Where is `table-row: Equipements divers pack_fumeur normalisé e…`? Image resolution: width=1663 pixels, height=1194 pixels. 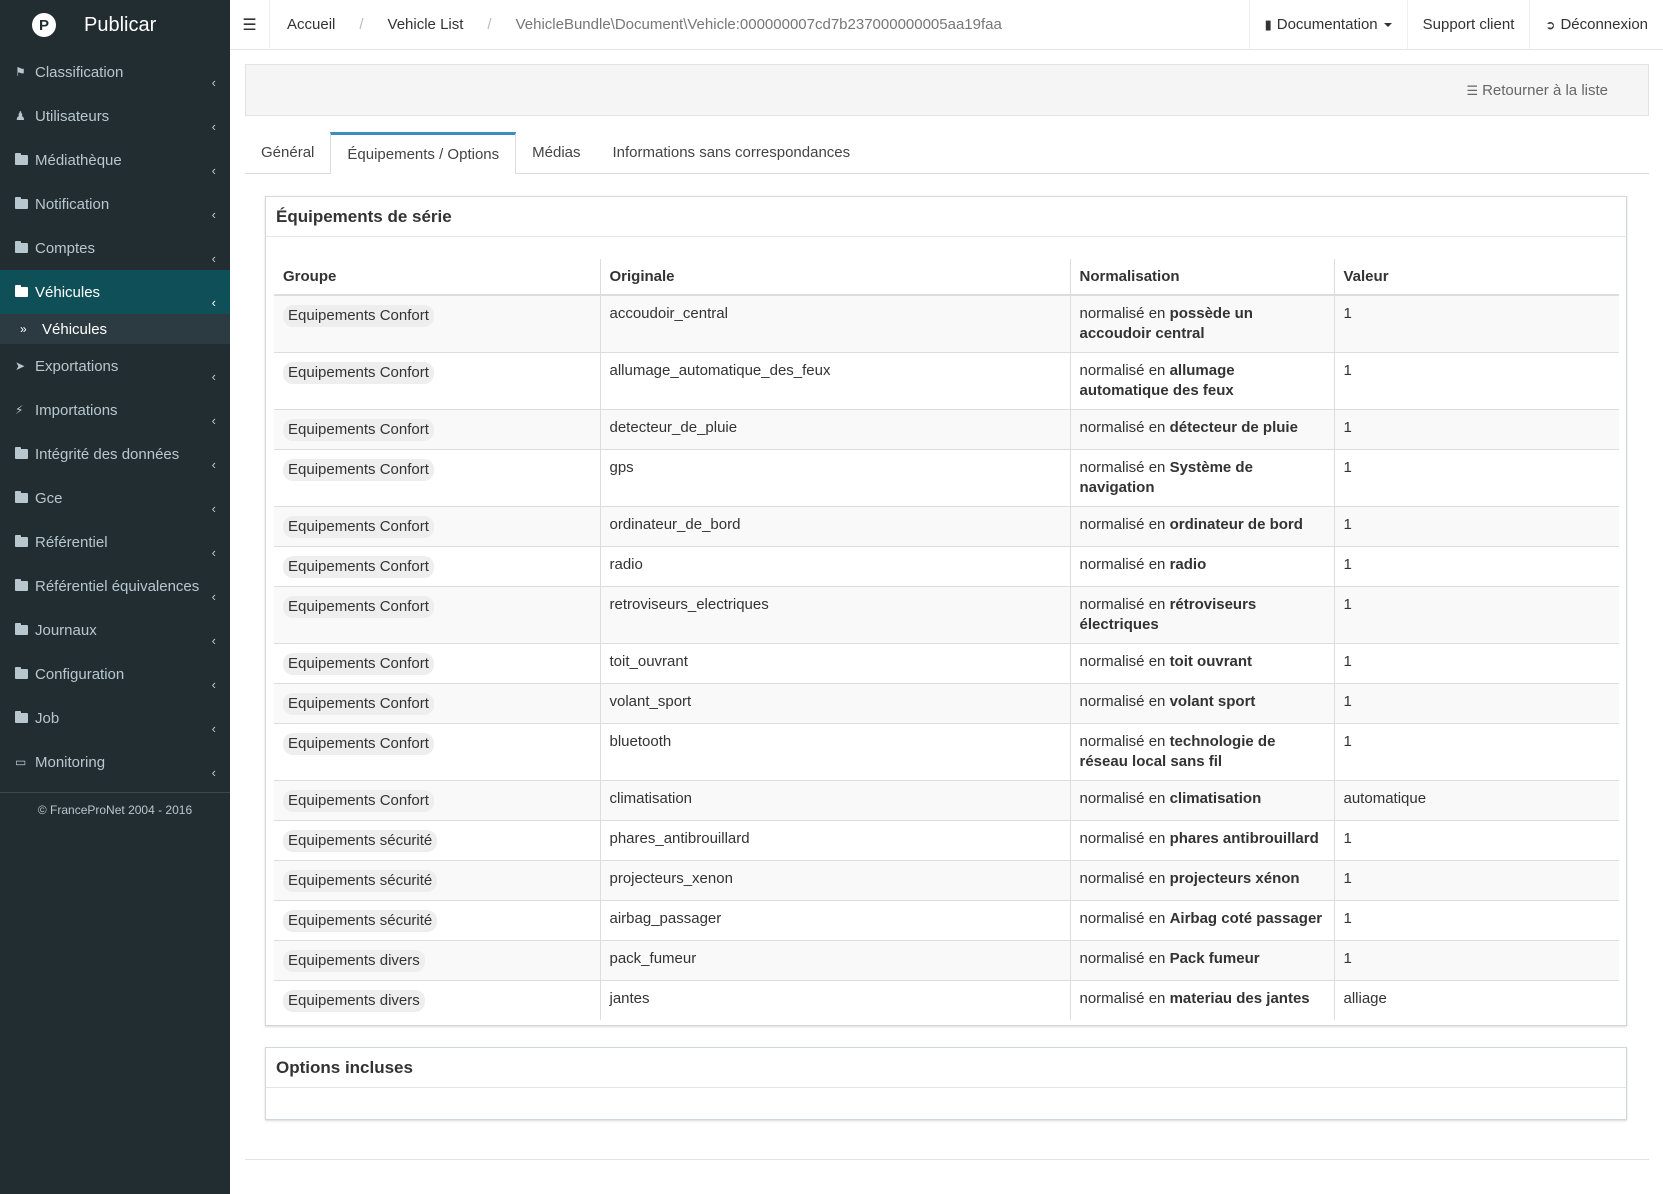
table-row: Equipements divers pack_fumeur normalisé e… is located at coordinates (946, 960).